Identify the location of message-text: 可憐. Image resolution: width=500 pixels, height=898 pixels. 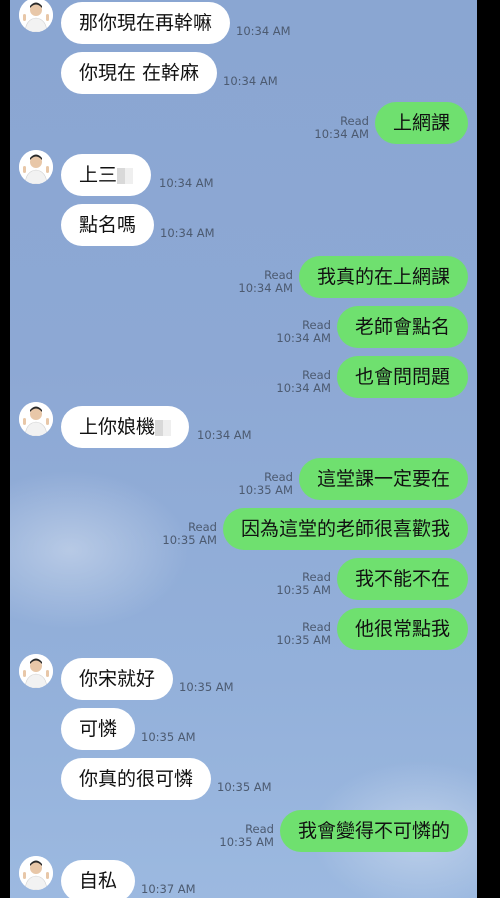
(98, 729).